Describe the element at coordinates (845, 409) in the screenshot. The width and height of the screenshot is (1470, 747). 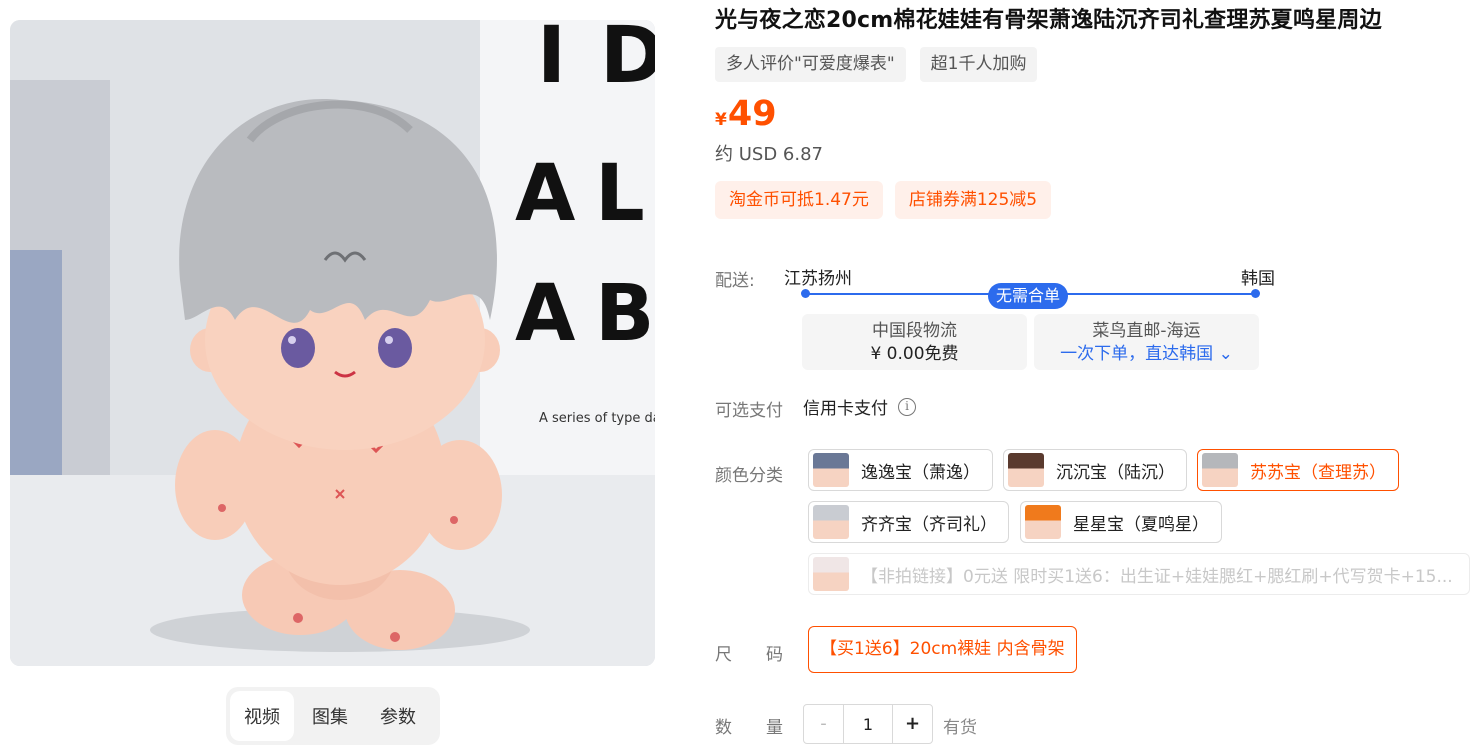
I see `payment-method: 信用卡支付` at that location.